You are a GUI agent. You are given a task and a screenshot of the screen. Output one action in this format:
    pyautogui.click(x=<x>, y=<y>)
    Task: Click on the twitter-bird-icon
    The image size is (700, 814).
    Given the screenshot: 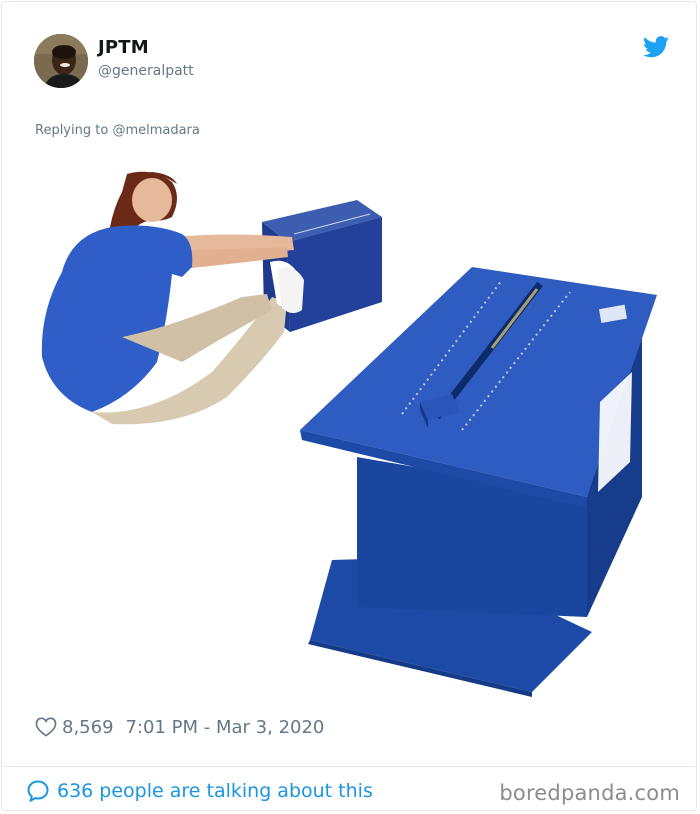 What is the action you would take?
    pyautogui.click(x=656, y=47)
    